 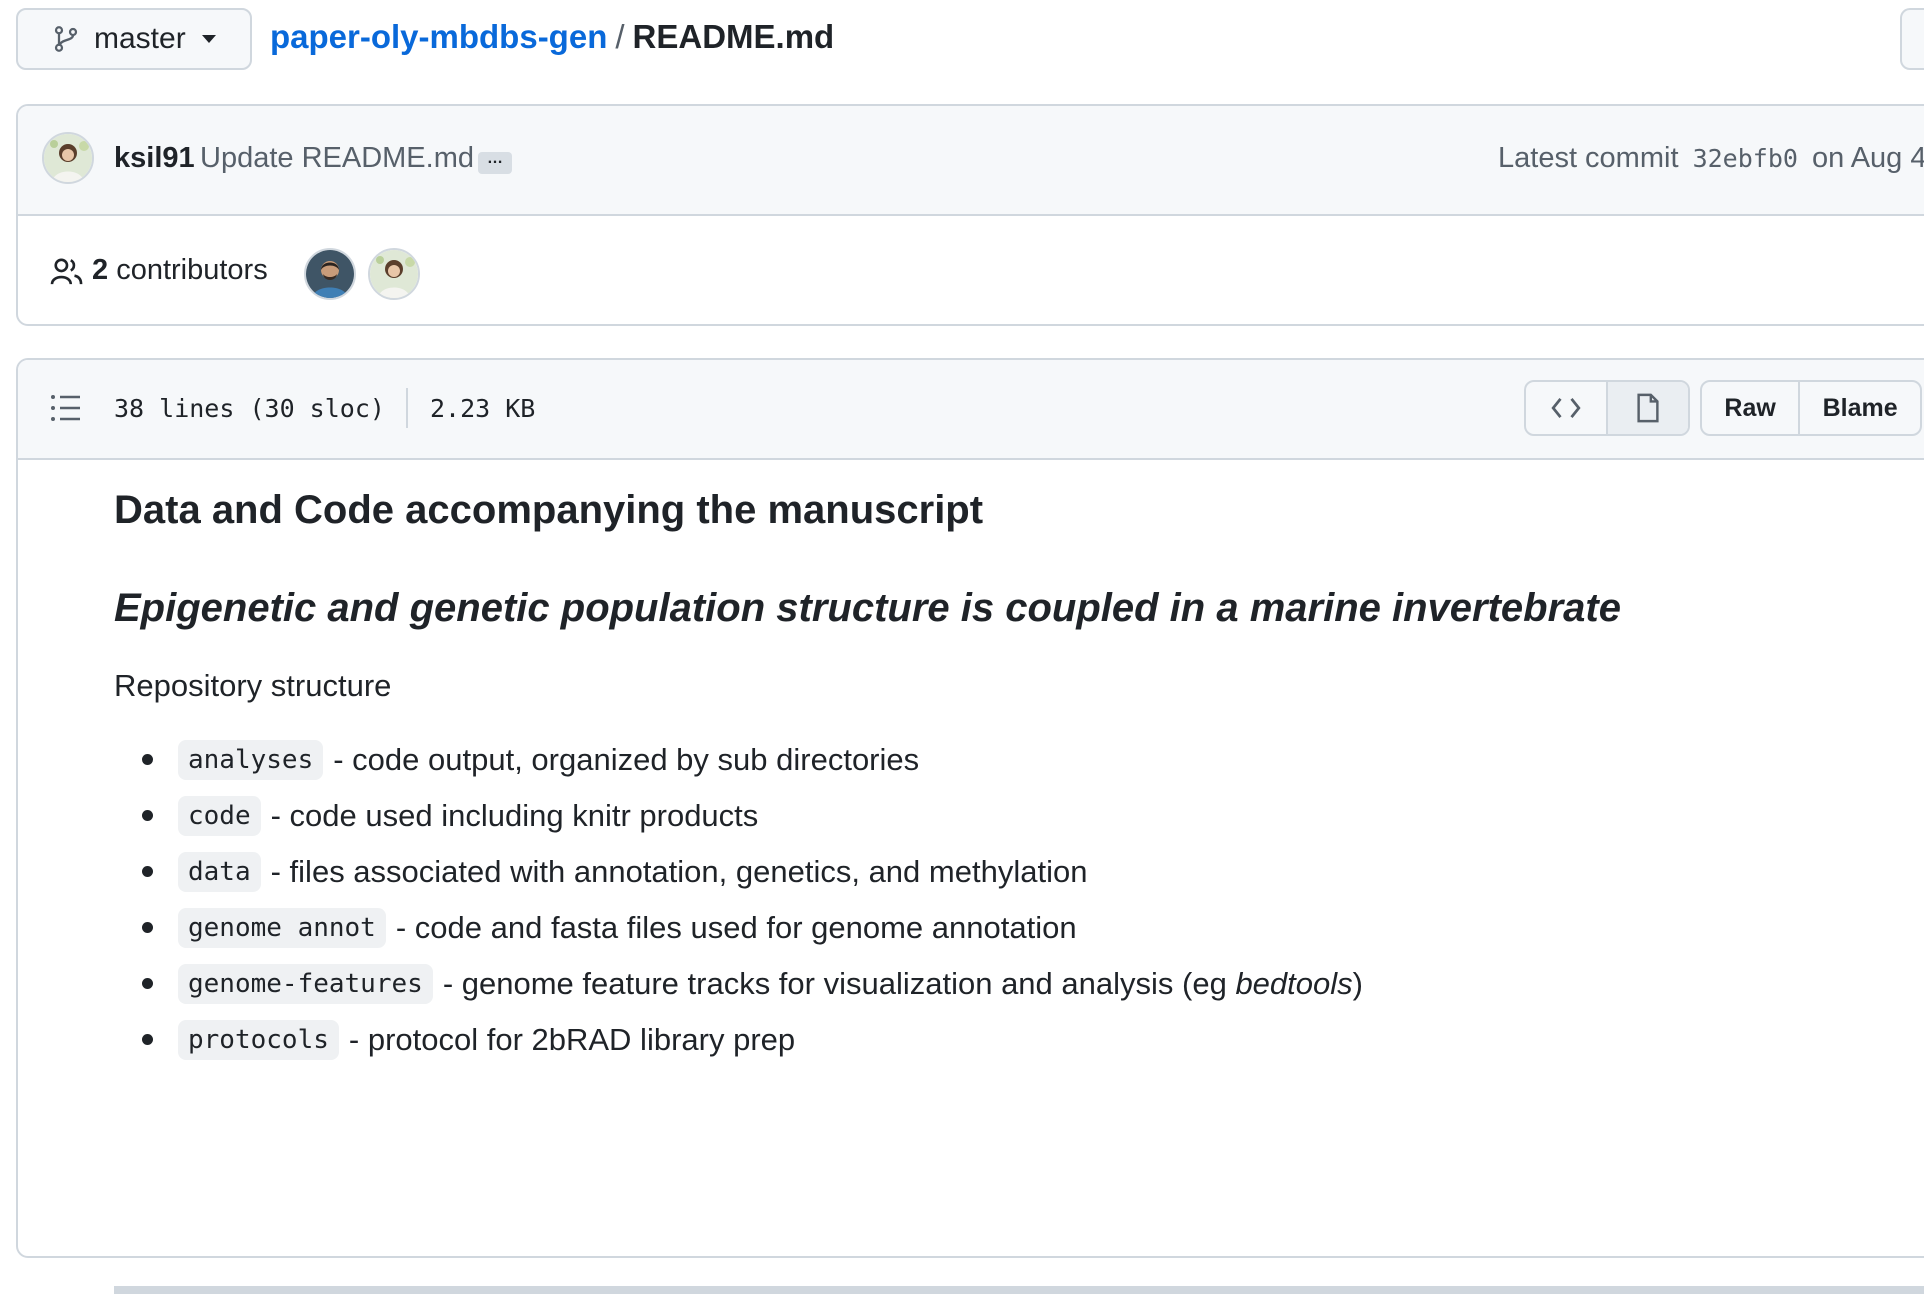 I want to click on inline-code: analyses, so click(x=251, y=760).